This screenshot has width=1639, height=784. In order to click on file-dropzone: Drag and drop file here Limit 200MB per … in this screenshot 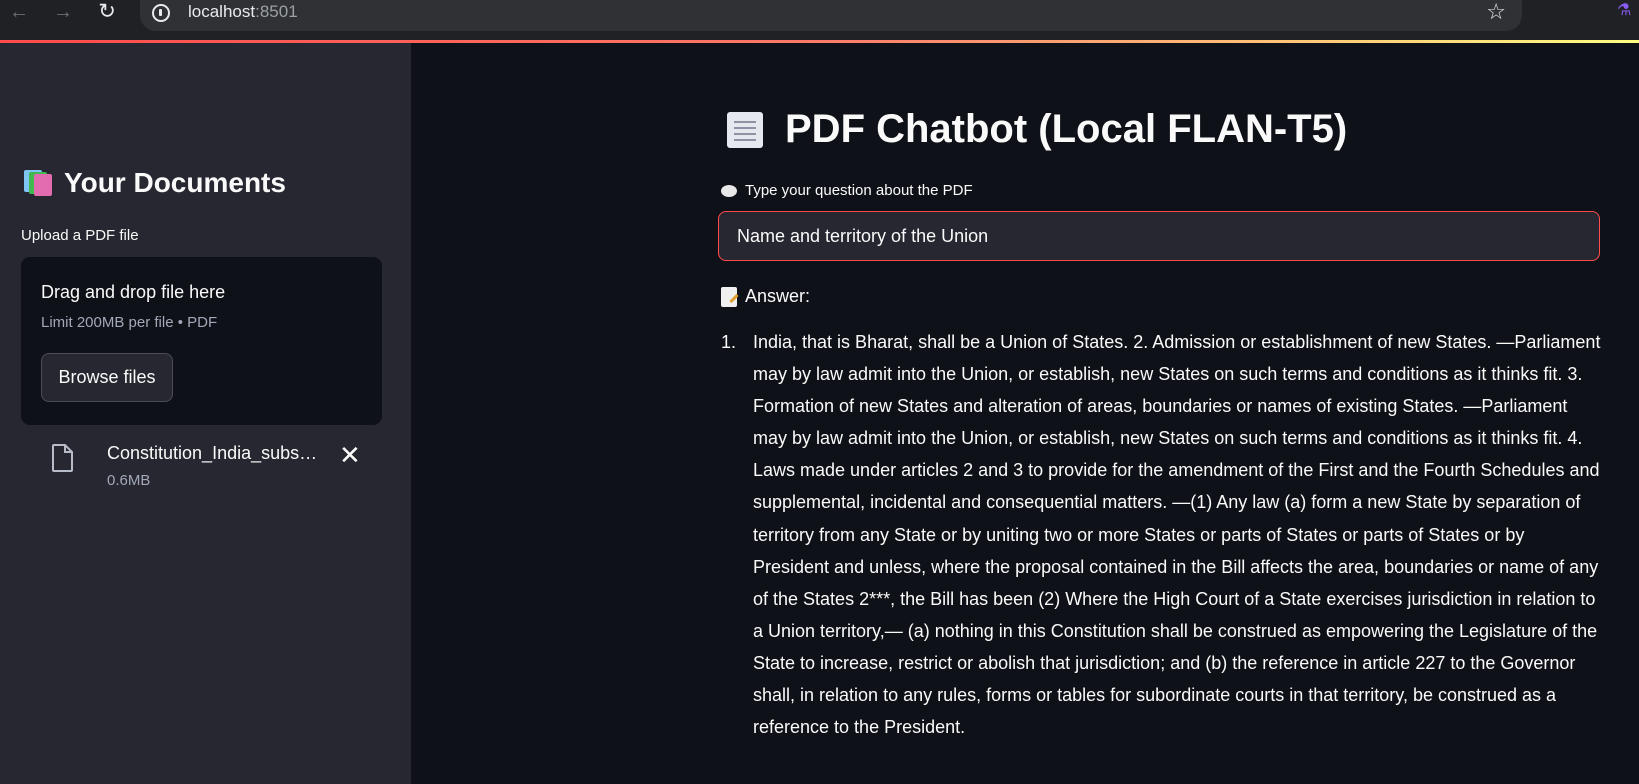, I will do `click(201, 341)`.